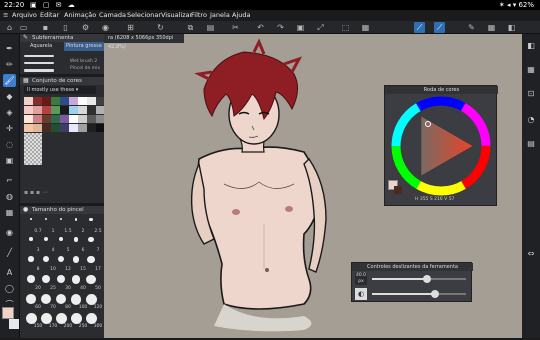 The height and width of the screenshot is (340, 540). I want to click on transform-icon: ⤢, so click(320, 27).